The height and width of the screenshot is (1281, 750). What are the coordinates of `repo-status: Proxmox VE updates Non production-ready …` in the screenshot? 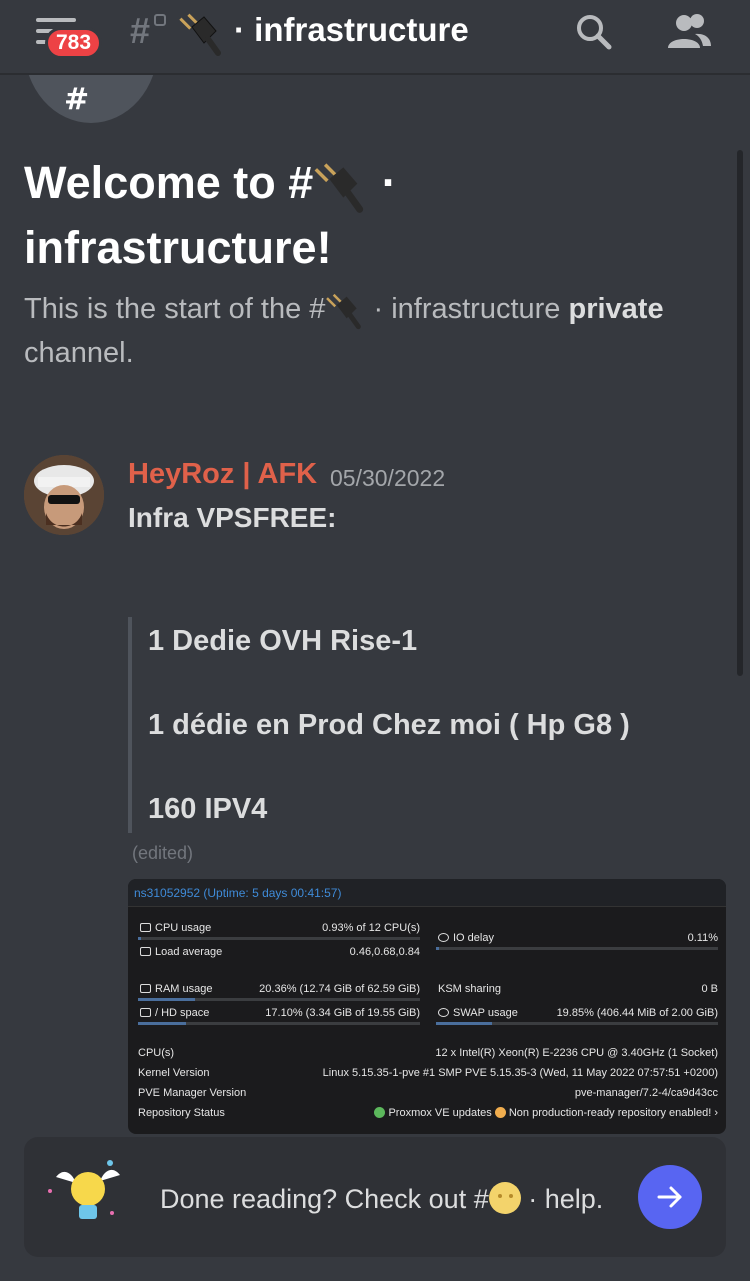 It's located at (546, 1113).